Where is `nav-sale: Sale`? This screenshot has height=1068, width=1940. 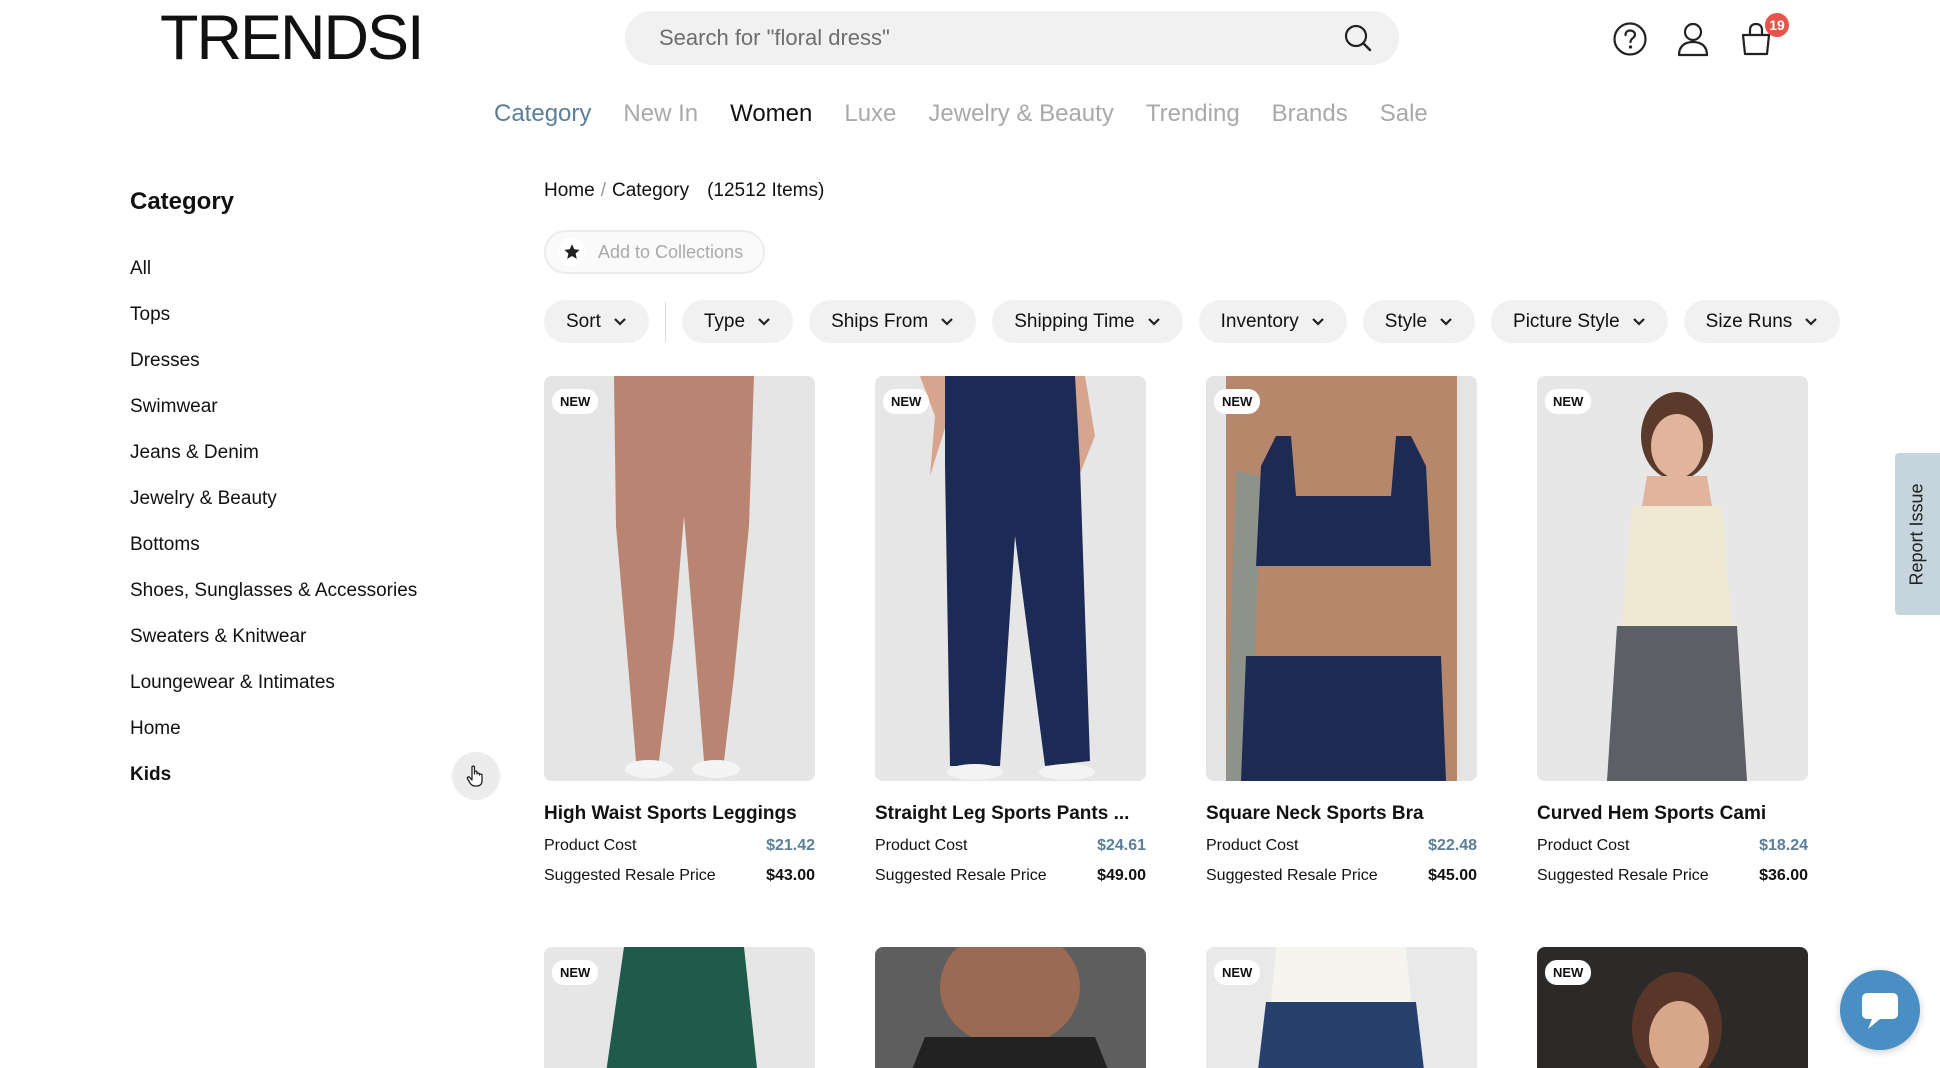
nav-sale: Sale is located at coordinates (1404, 114).